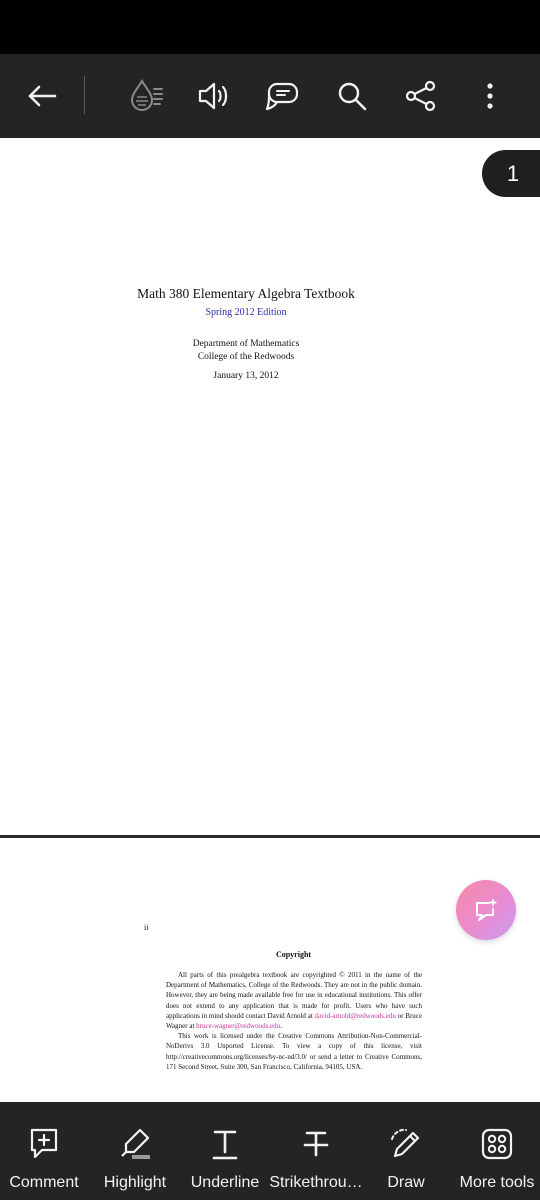  What do you see at coordinates (42, 96) in the screenshot?
I see `back-arrow-icon` at bounding box center [42, 96].